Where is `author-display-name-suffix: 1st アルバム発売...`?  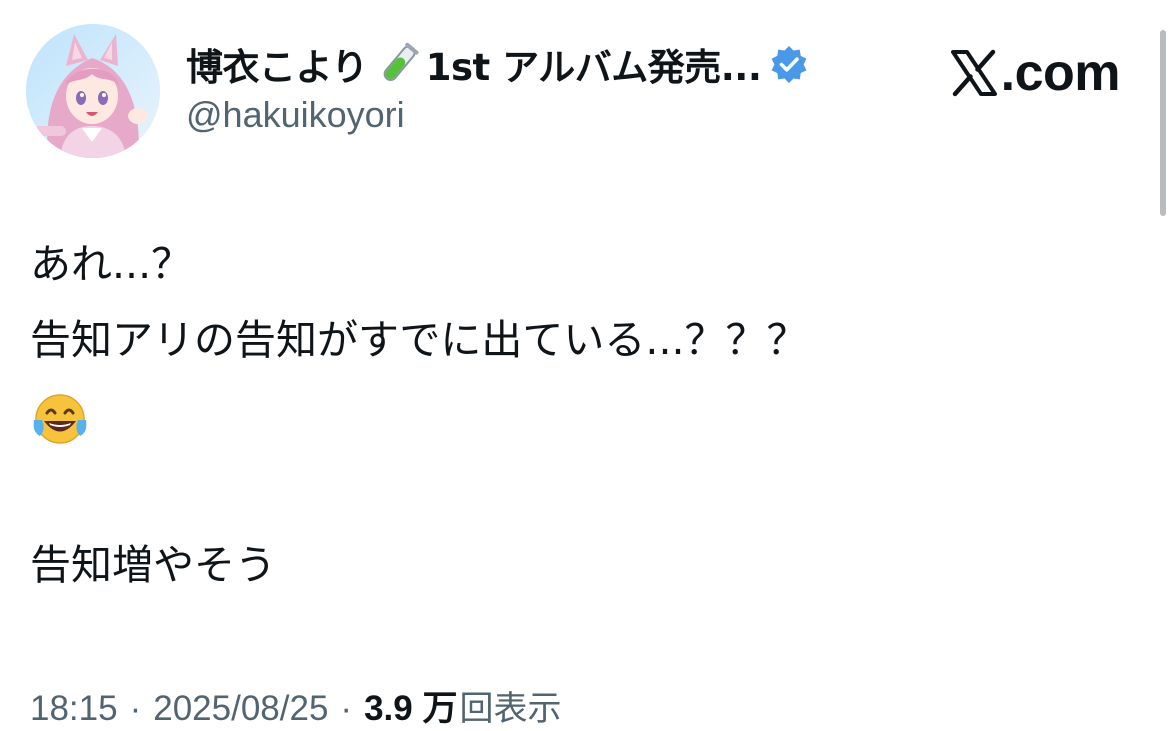 author-display-name-suffix: 1st アルバム発売... is located at coordinates (594, 64).